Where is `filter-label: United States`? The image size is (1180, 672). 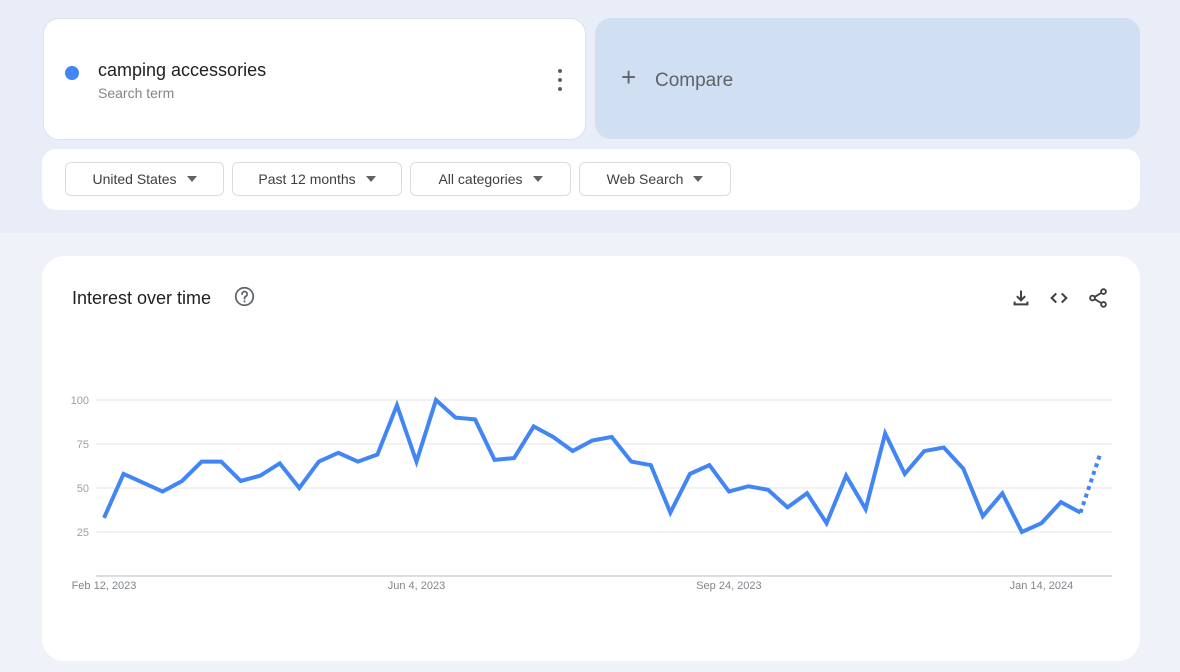 filter-label: United States is located at coordinates (134, 179).